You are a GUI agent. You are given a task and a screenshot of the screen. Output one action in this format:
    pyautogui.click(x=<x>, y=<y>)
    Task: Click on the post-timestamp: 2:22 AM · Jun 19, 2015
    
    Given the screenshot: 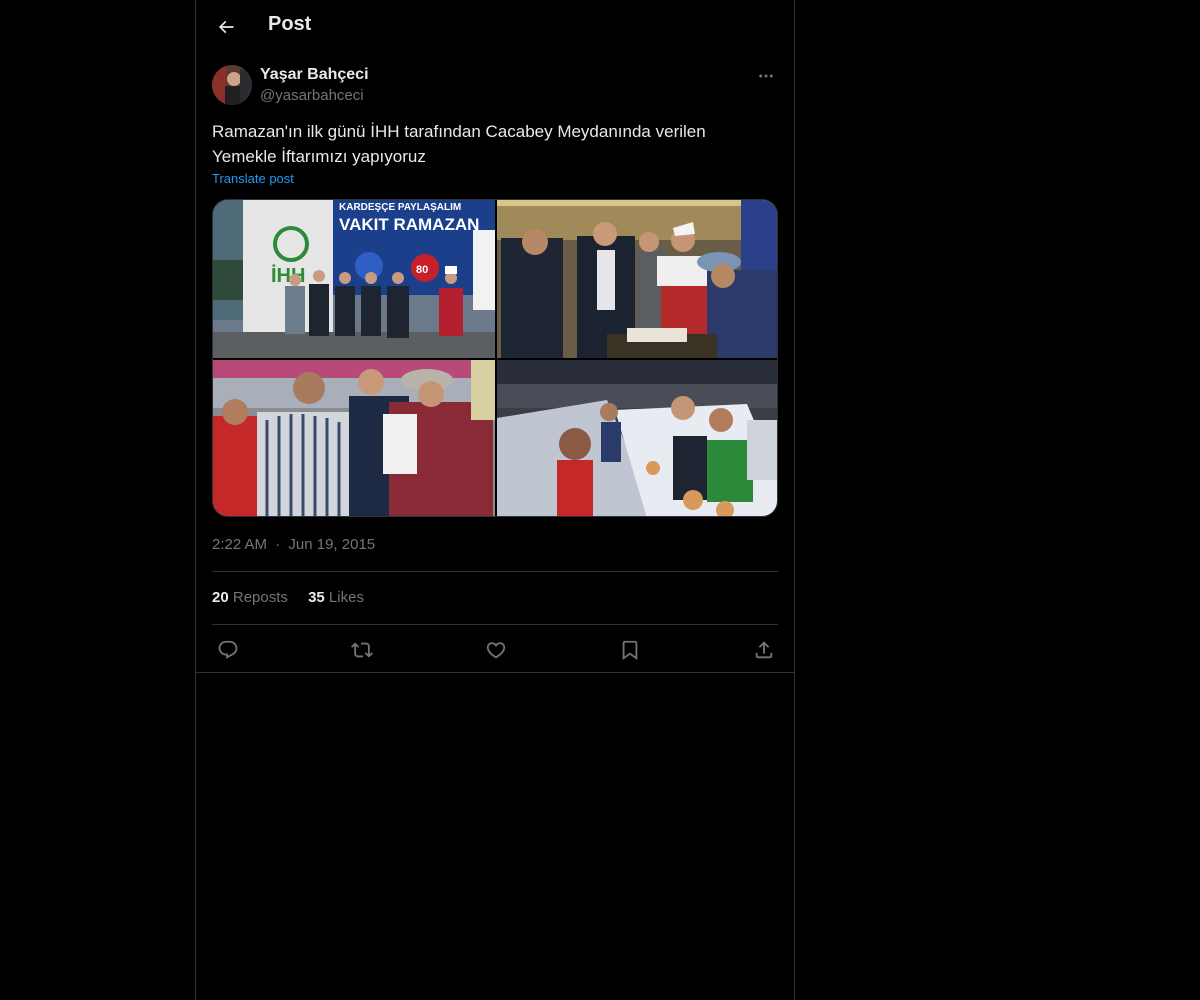 What is the action you would take?
    pyautogui.click(x=293, y=544)
    